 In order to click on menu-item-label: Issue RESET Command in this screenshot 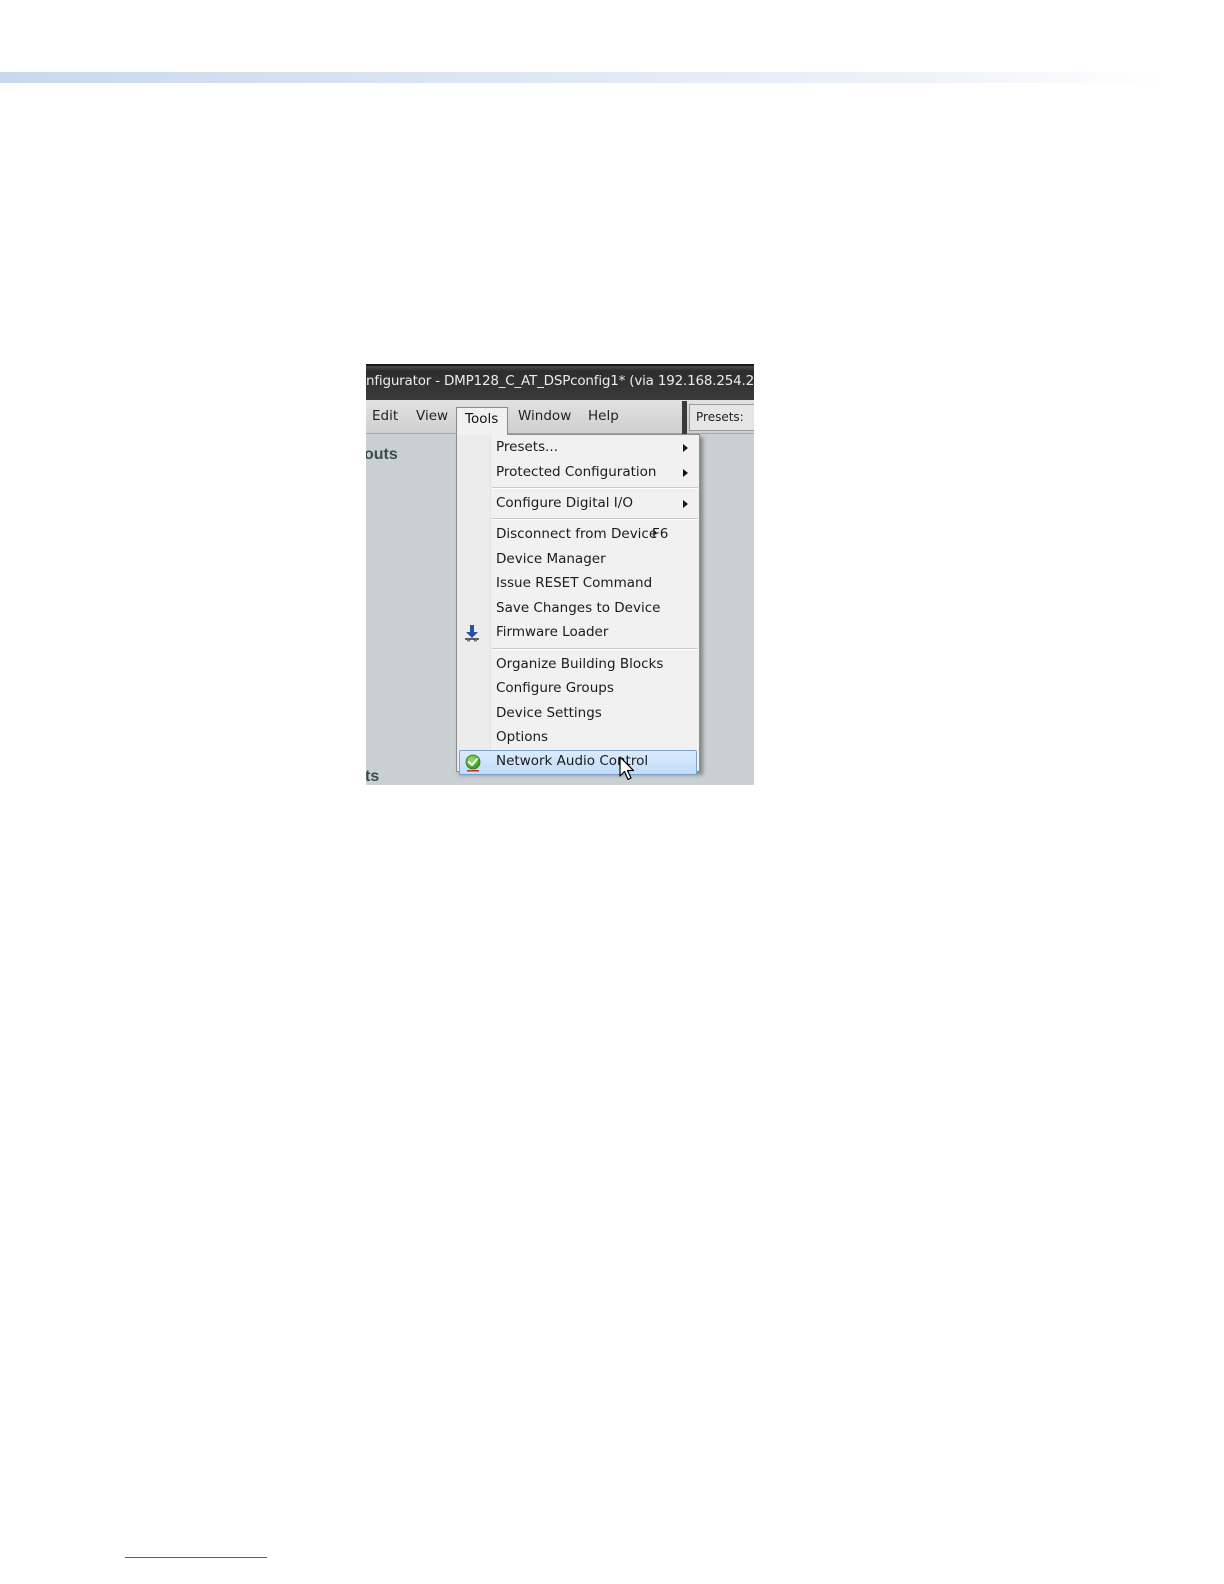, I will do `click(574, 583)`.